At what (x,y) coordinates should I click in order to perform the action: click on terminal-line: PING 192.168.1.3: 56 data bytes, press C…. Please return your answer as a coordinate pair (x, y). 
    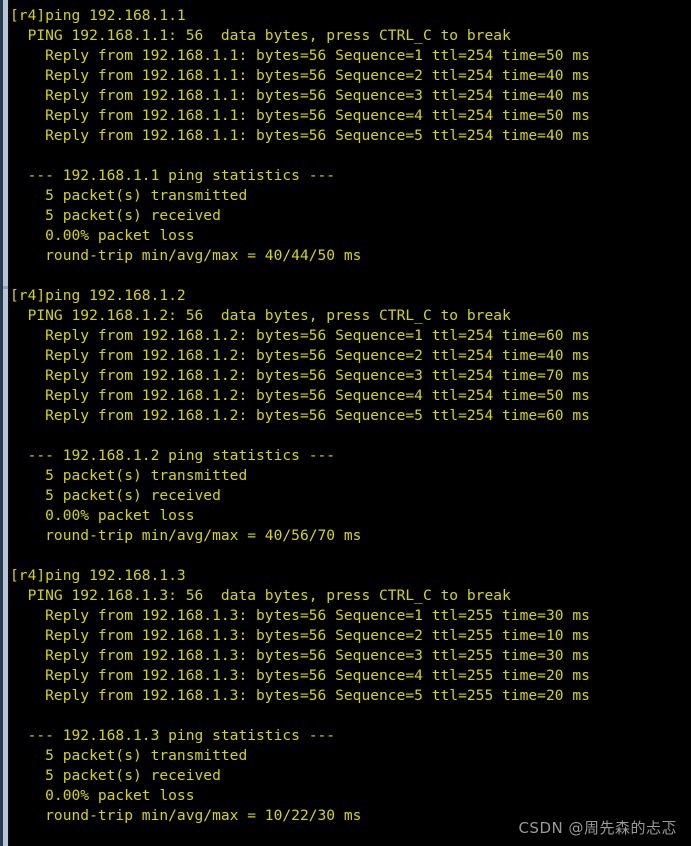
    Looking at the image, I should click on (260, 595).